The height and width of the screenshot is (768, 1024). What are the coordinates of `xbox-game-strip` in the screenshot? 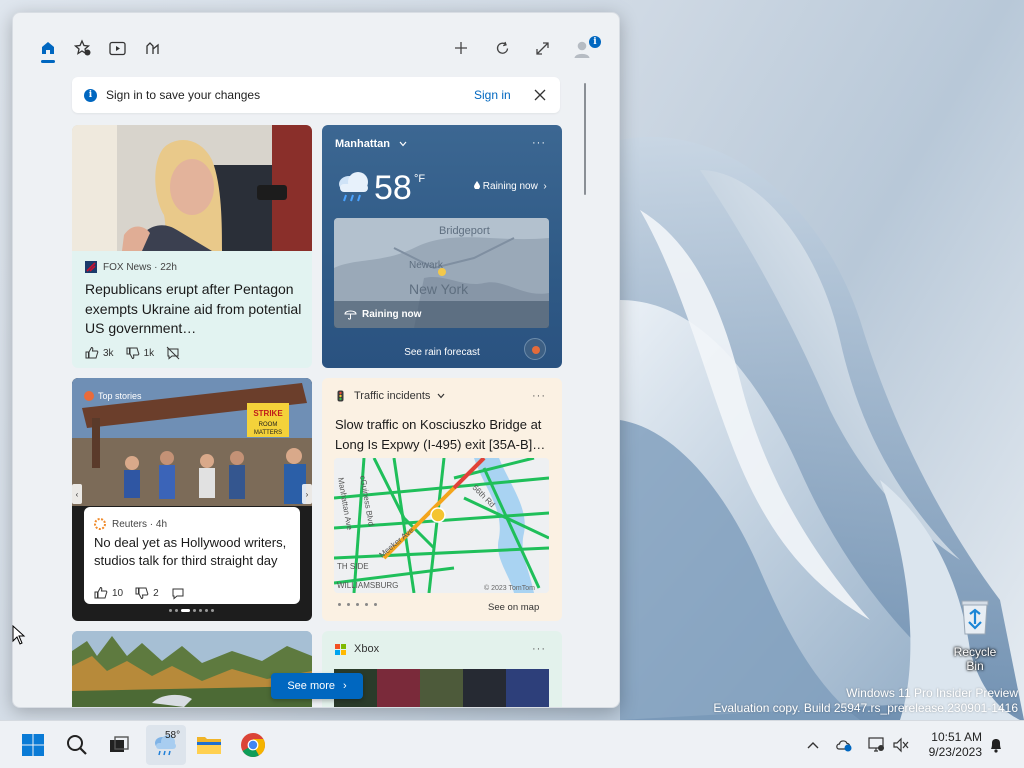 It's located at (441, 688).